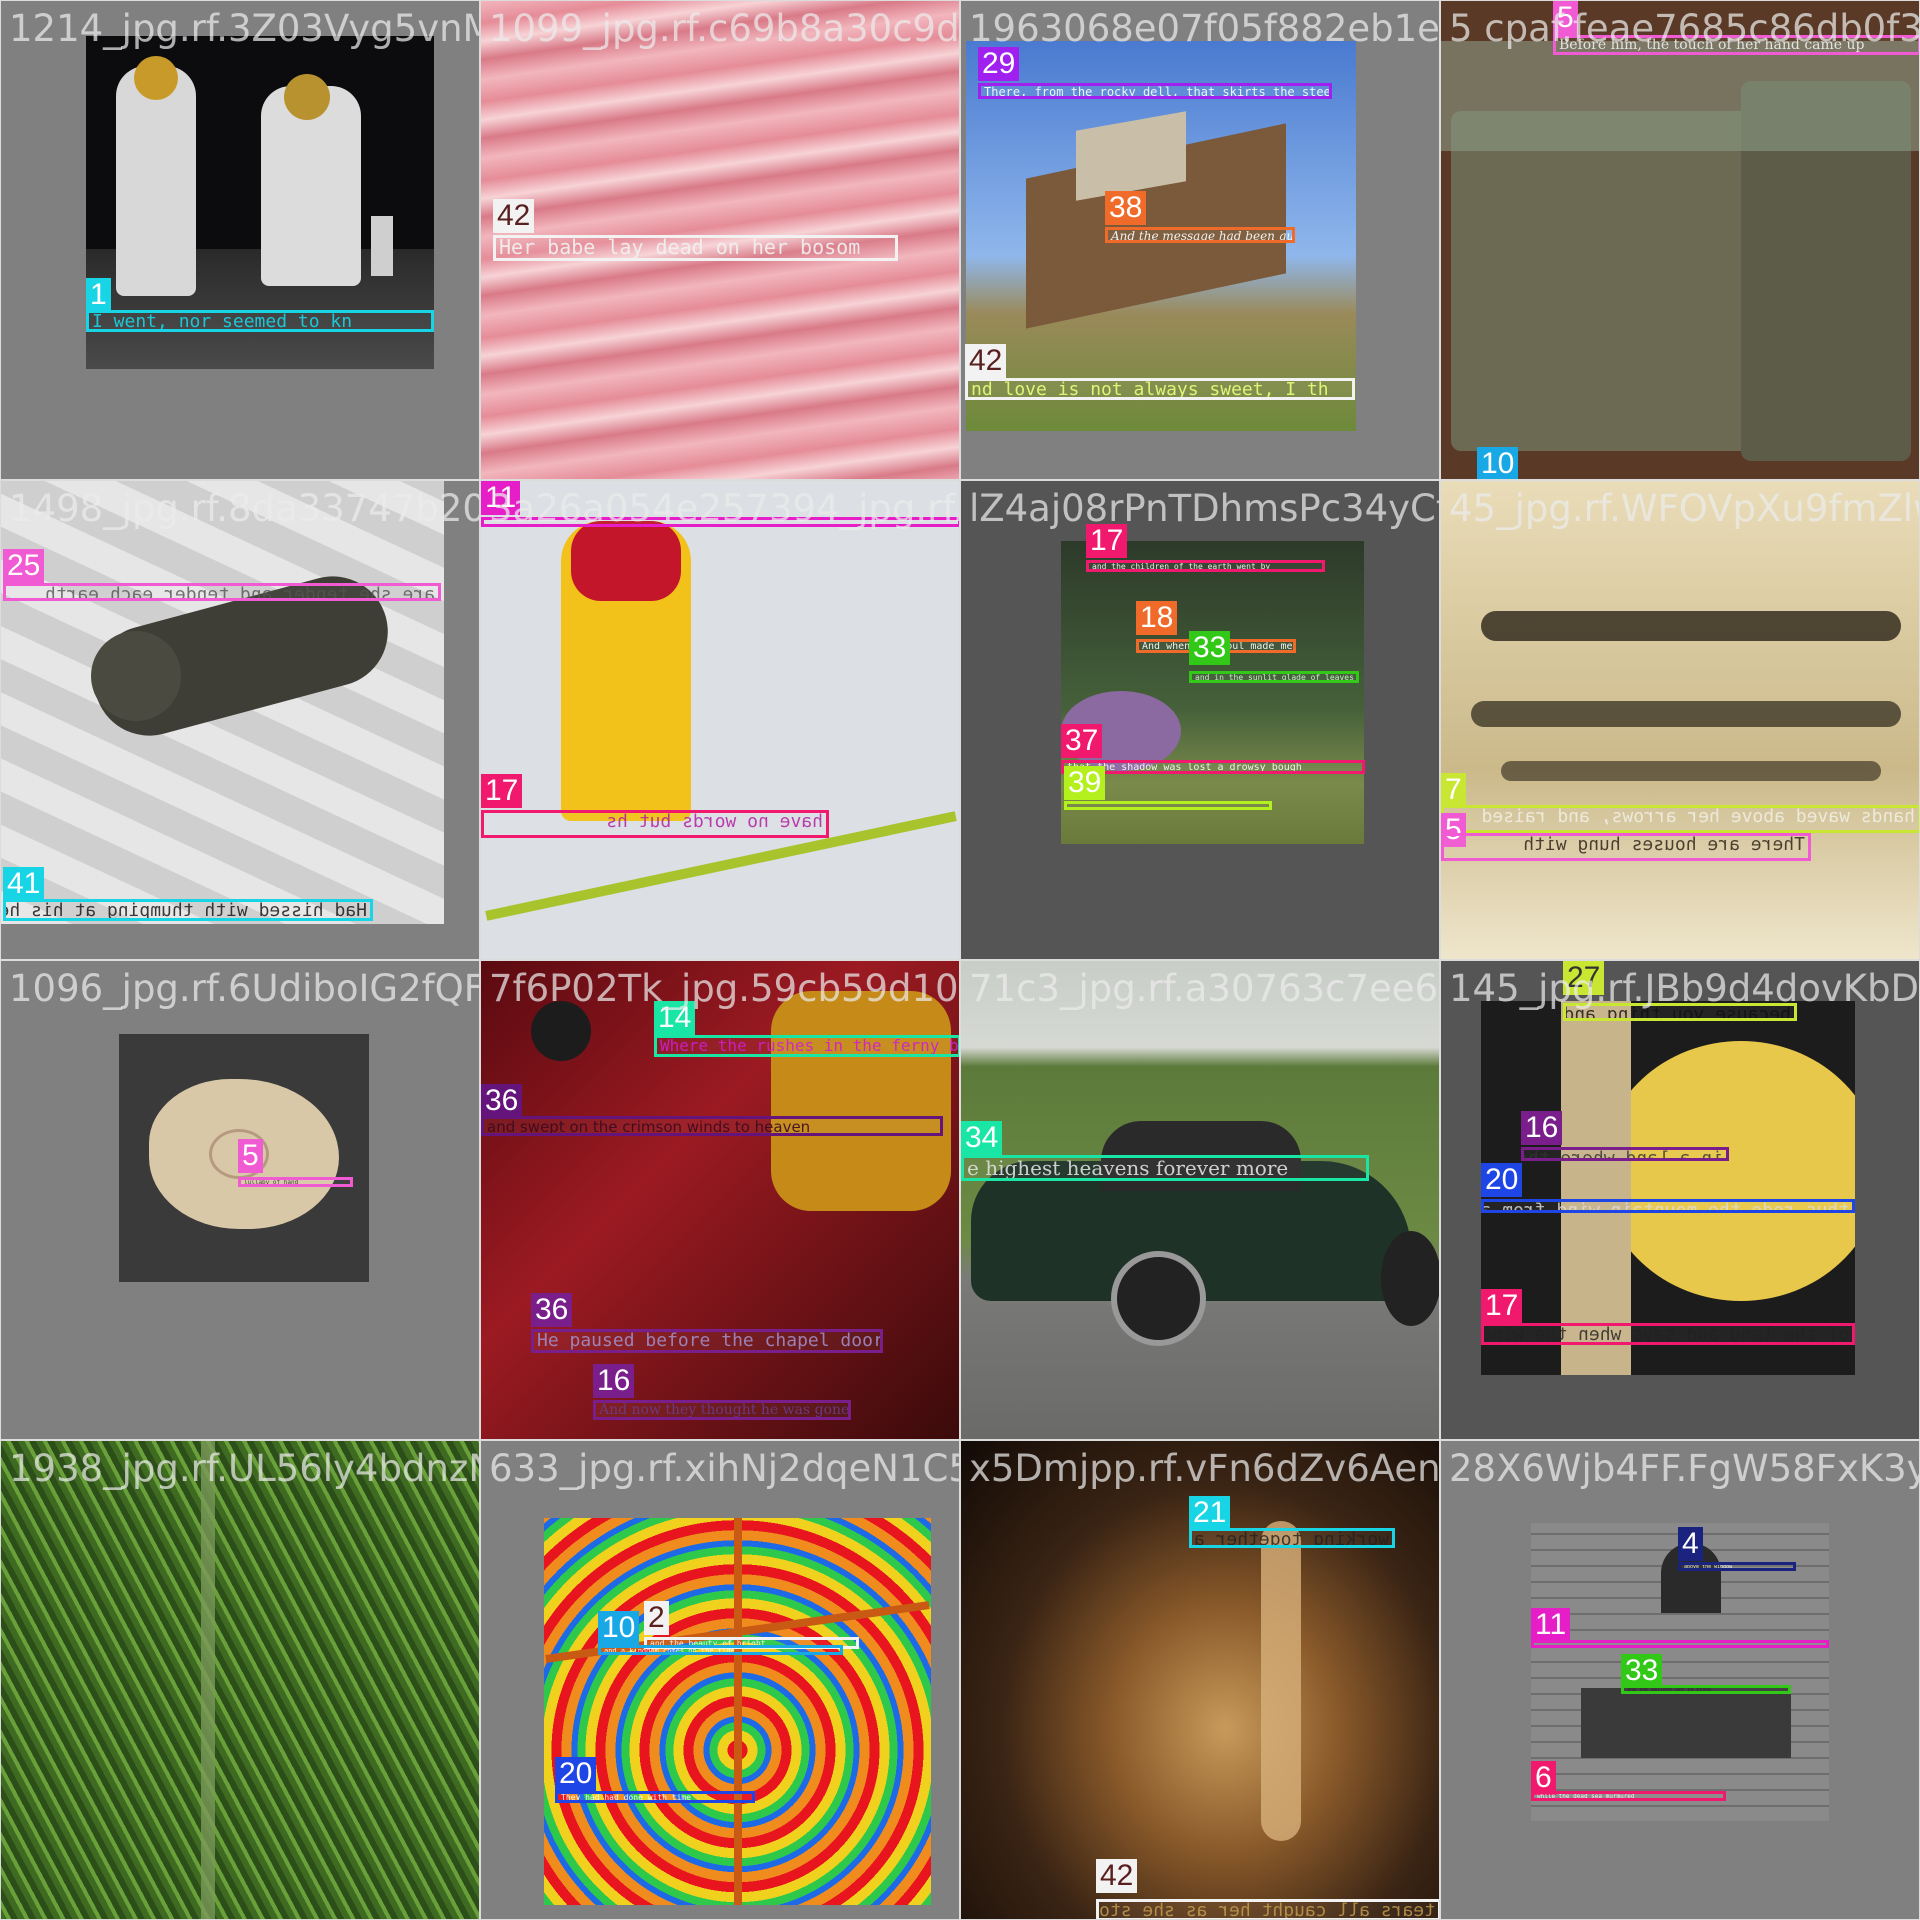 This screenshot has width=1920, height=1920. I want to click on label-text: There are houses hung with, so click(1626, 844).